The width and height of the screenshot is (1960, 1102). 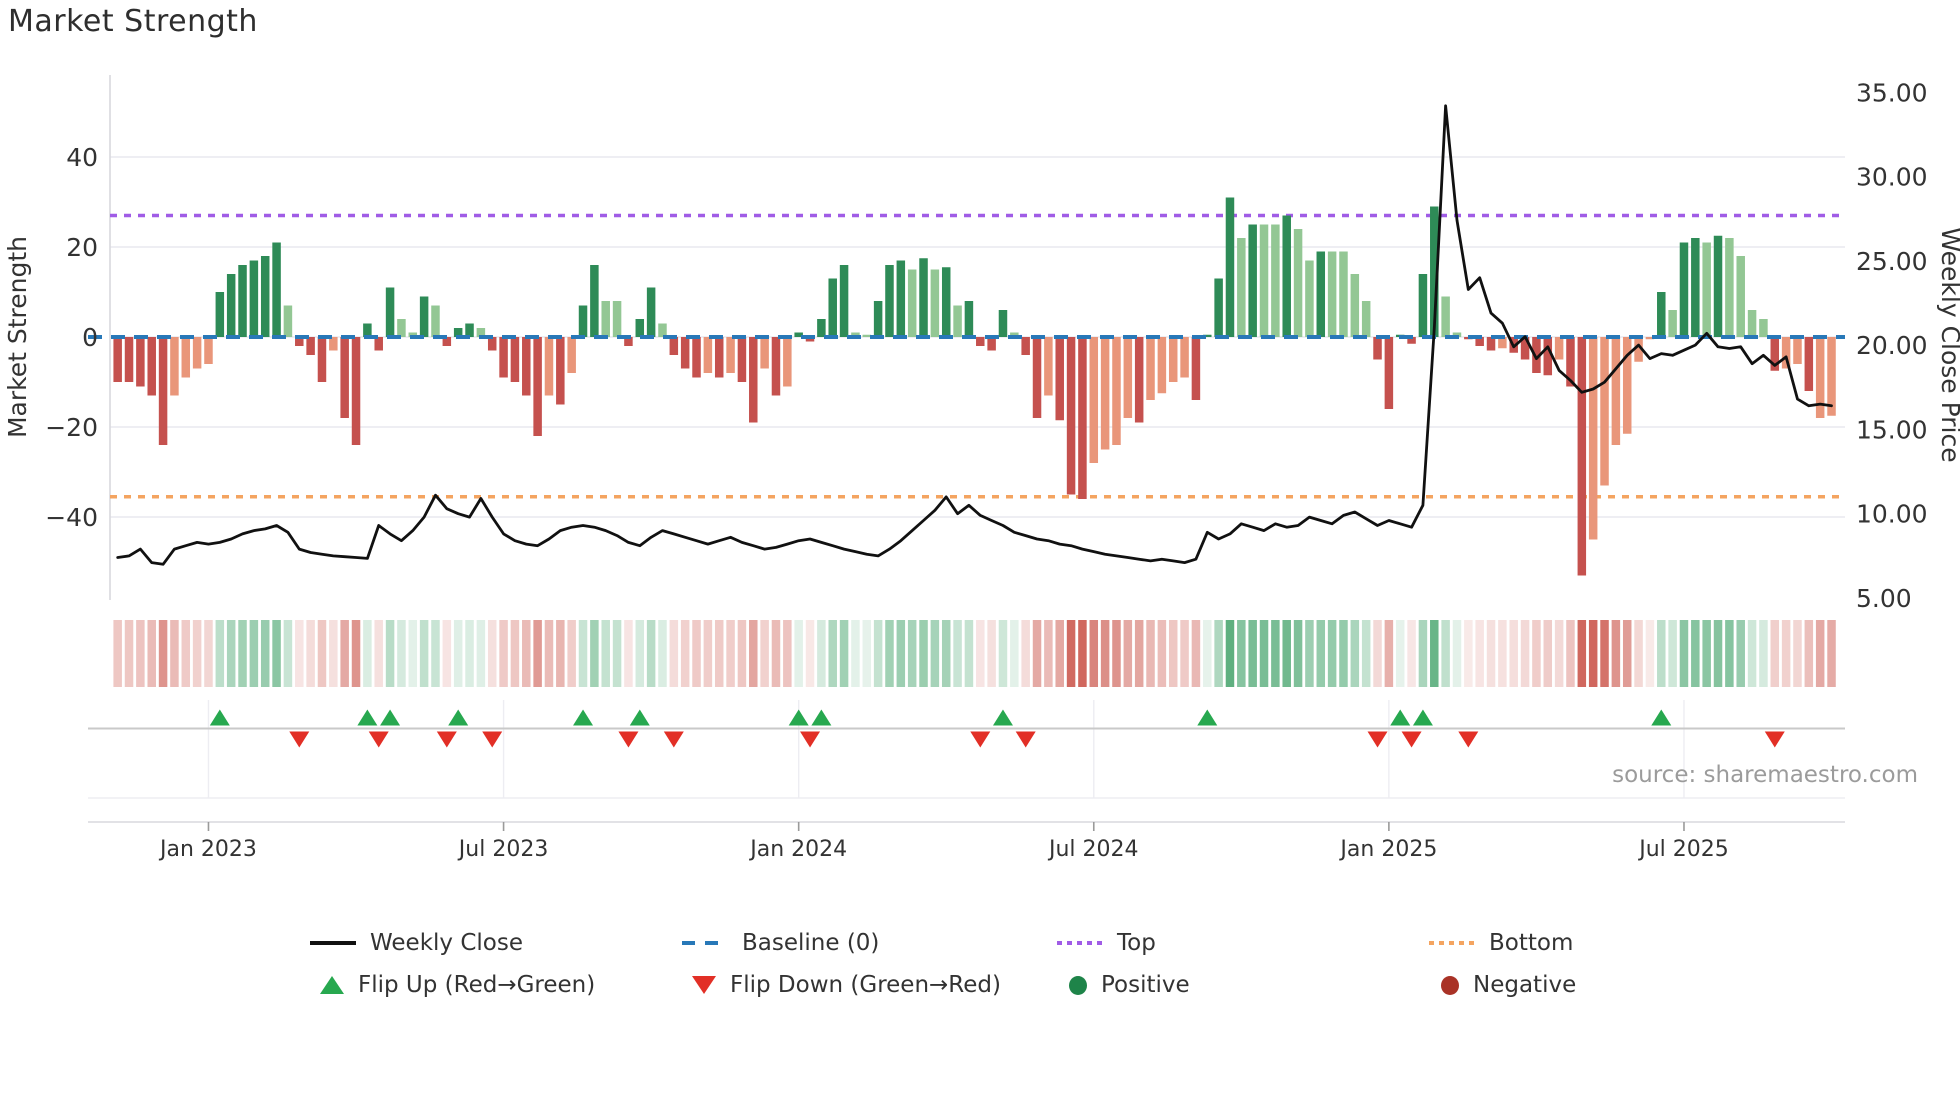 I want to click on x-tick-label: Jul 2024, so click(x=1093, y=849).